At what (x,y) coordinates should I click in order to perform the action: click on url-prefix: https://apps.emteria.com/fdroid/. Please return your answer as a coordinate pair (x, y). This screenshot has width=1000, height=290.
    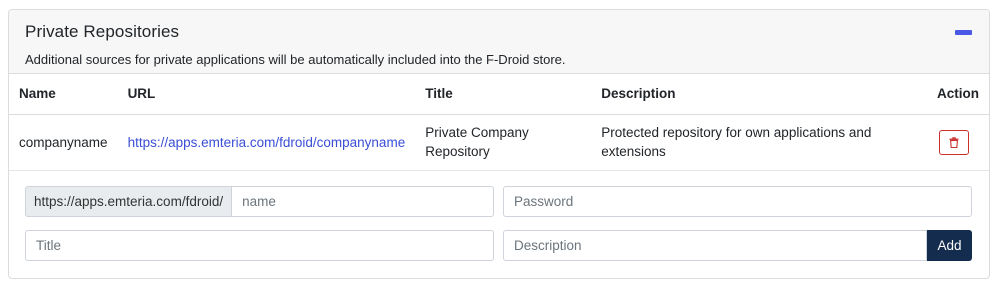
    Looking at the image, I should click on (128, 201).